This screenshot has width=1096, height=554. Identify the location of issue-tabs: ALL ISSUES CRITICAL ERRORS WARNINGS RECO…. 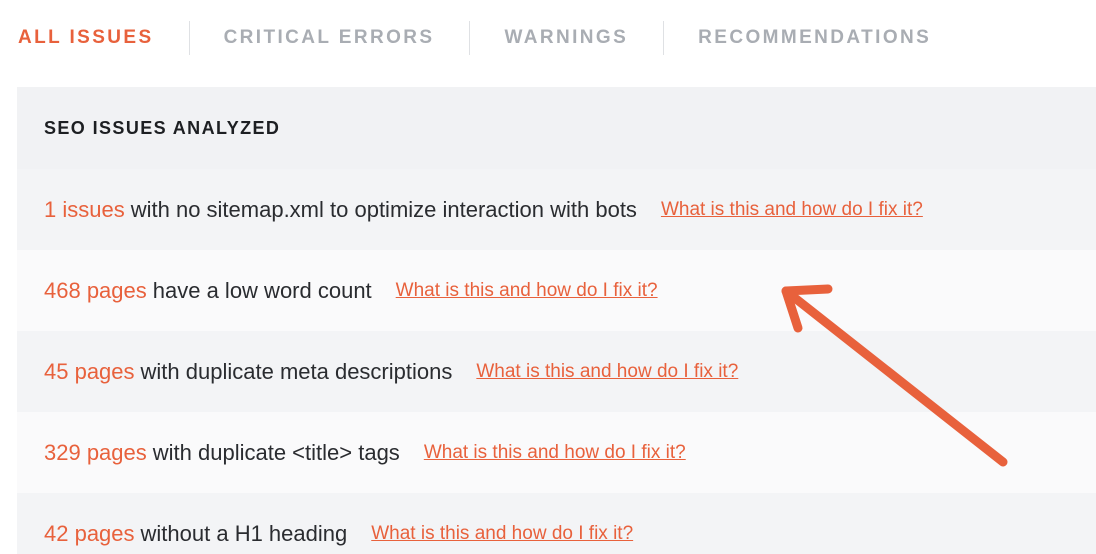
(465, 38).